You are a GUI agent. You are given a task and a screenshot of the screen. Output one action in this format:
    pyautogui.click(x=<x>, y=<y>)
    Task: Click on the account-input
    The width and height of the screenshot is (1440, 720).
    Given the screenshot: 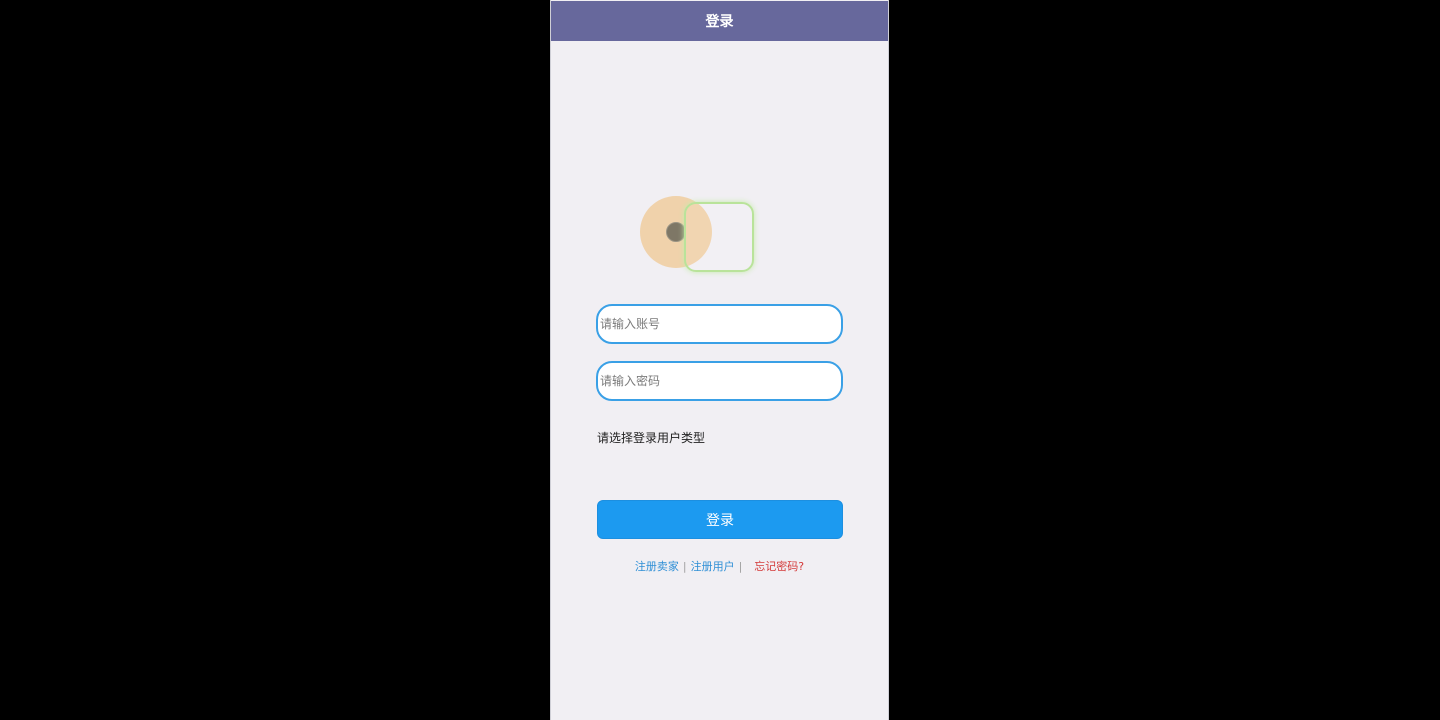 What is the action you would take?
    pyautogui.click(x=719, y=324)
    